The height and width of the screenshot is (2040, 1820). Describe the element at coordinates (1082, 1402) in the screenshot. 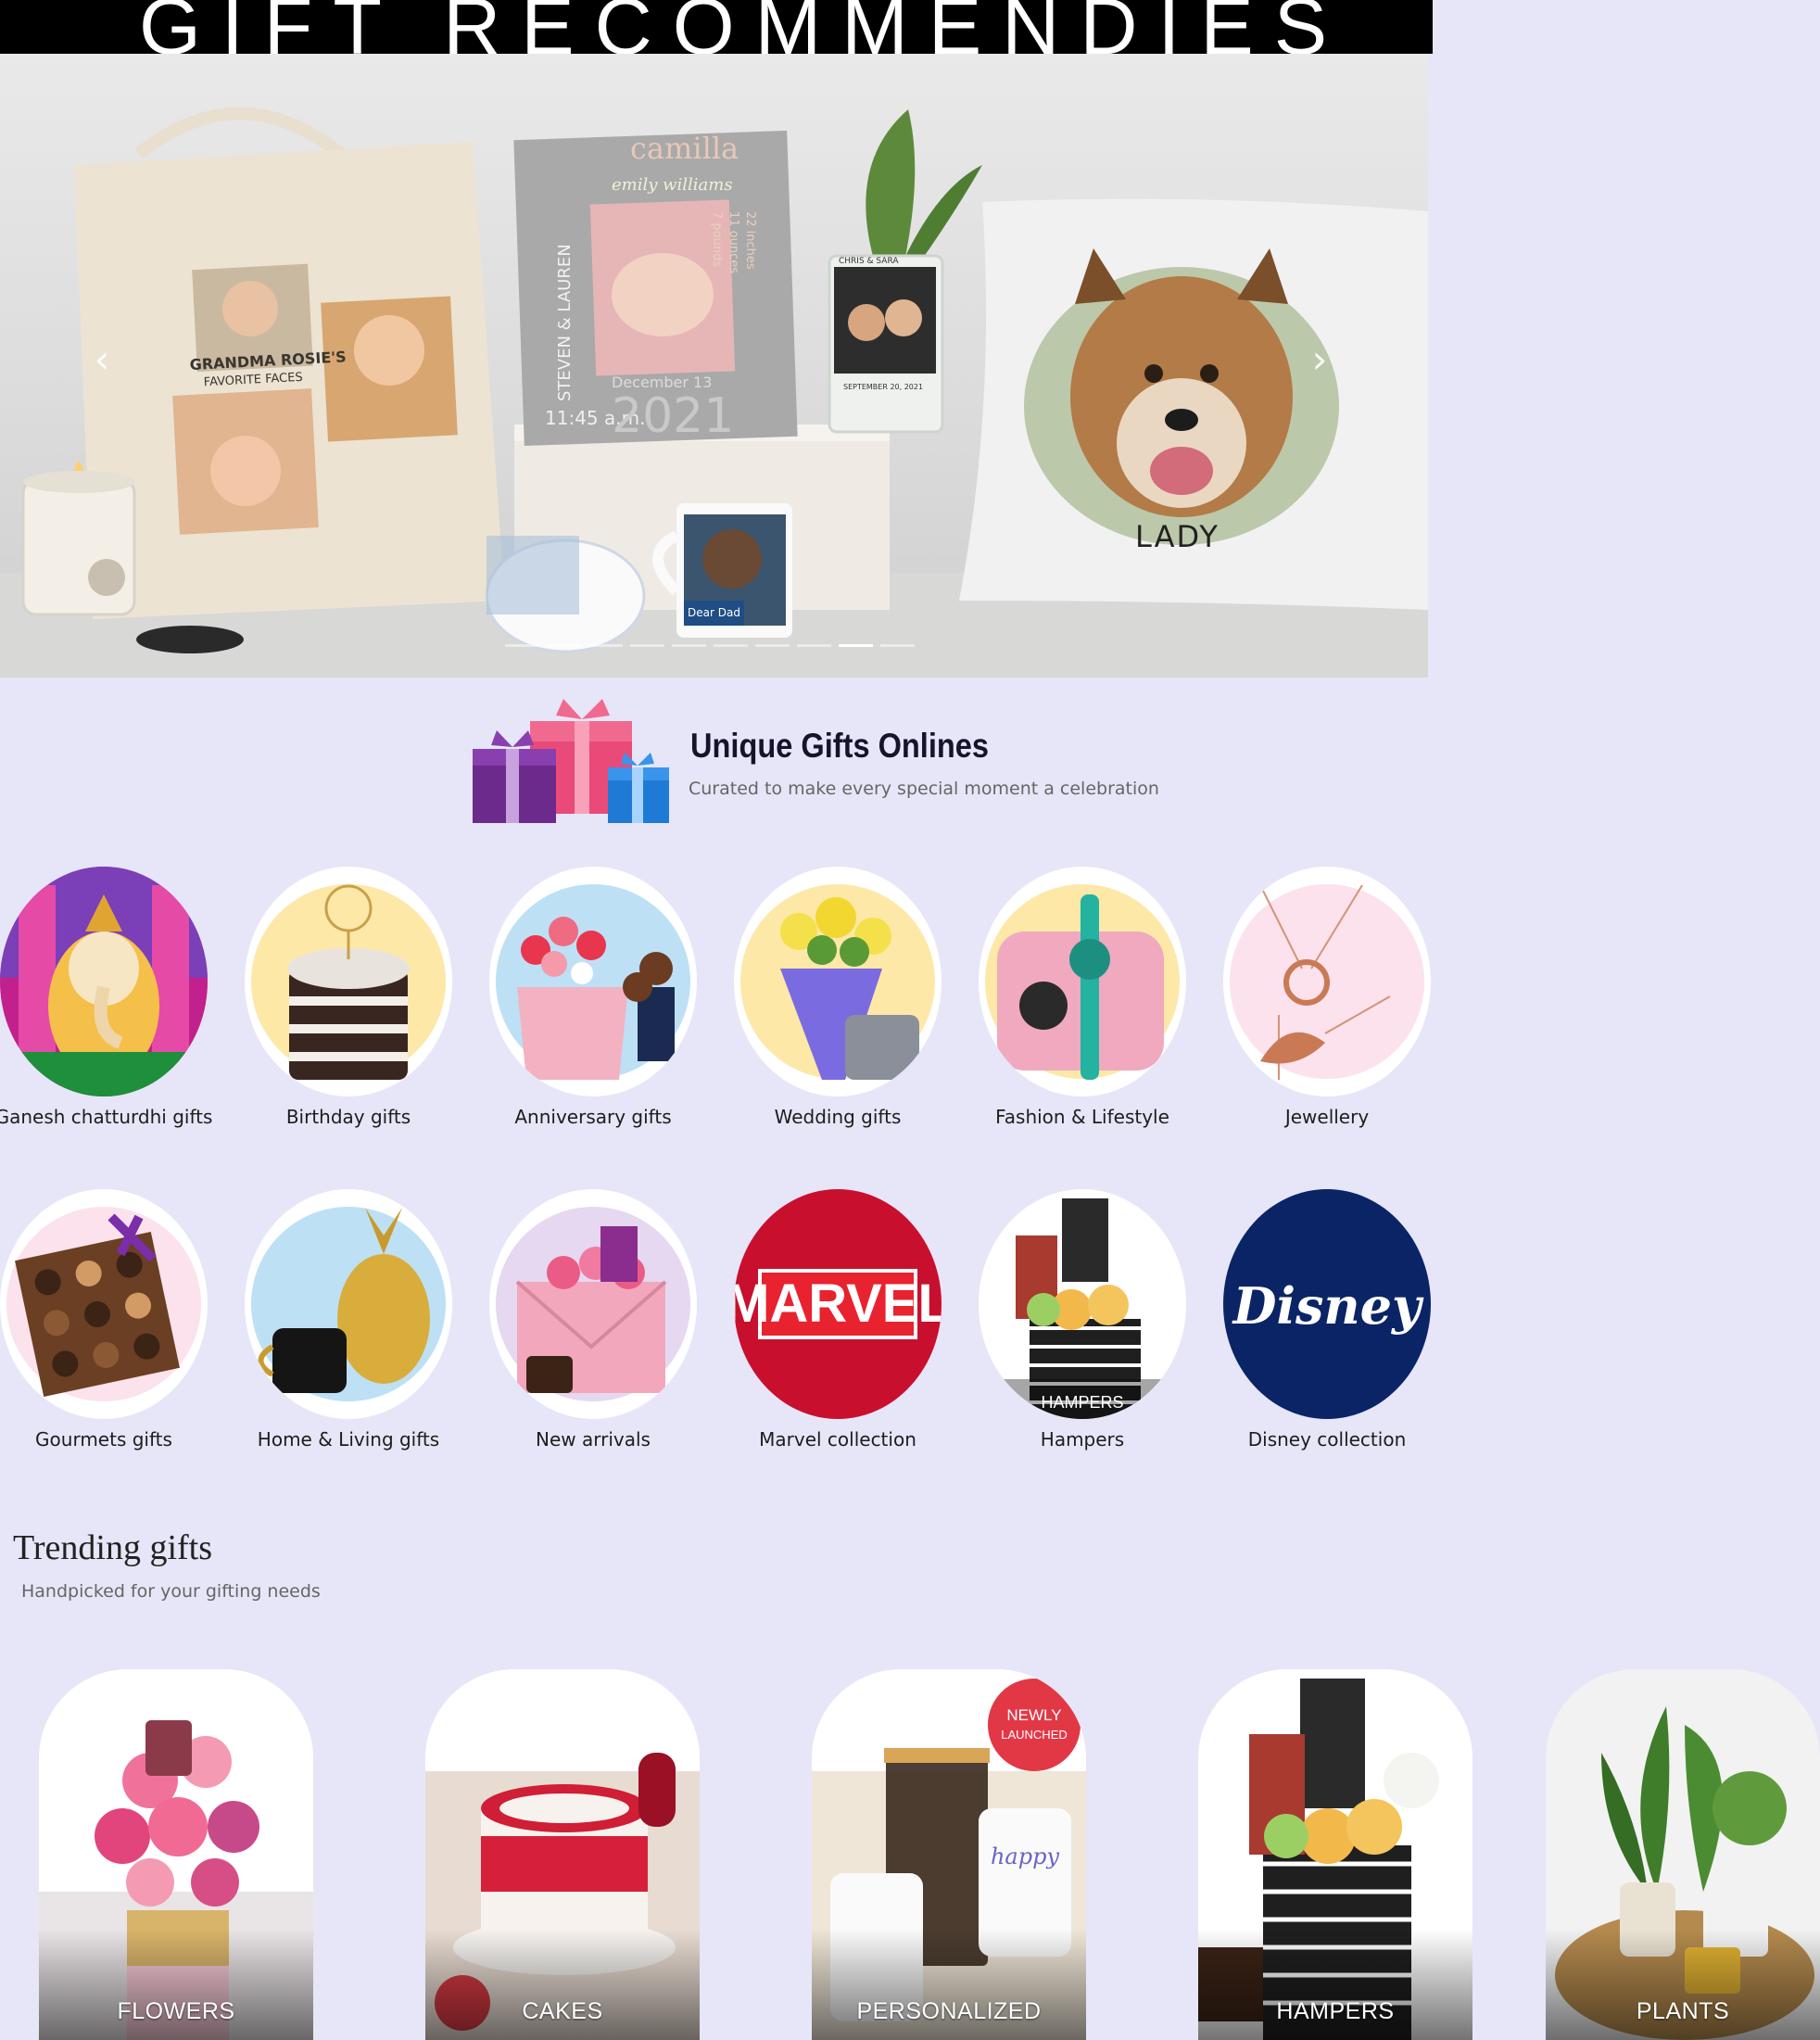

I see `svg-text: HAMPERS` at that location.